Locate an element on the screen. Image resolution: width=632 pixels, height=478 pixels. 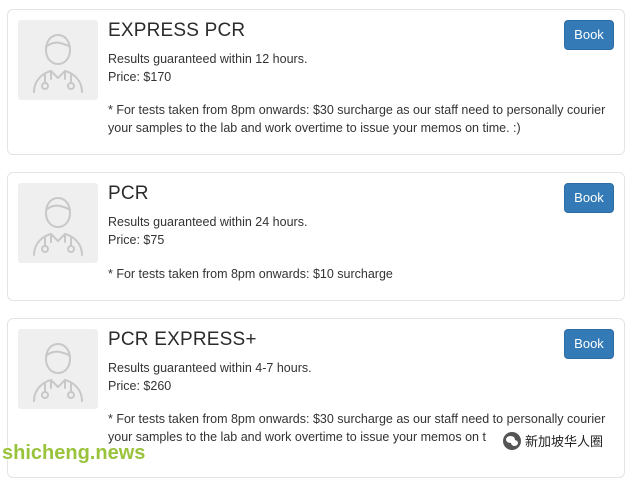
results-text: Results guaranteed within 4-7 hours. is located at coordinates (210, 368).